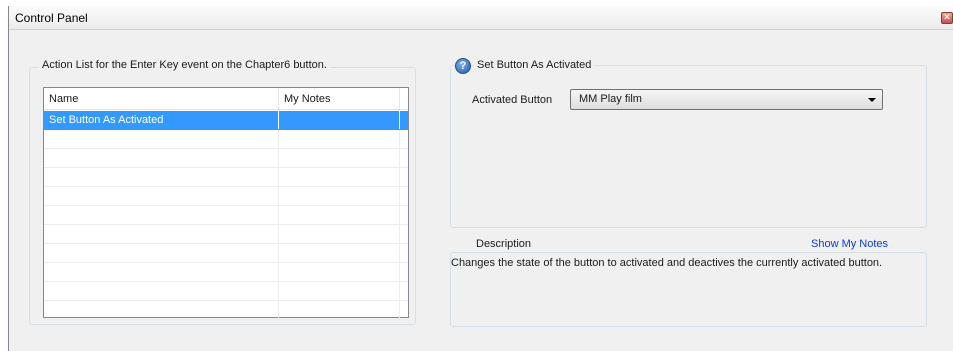 The height and width of the screenshot is (351, 953). I want to click on window-title: Control Panel, so click(51, 18).